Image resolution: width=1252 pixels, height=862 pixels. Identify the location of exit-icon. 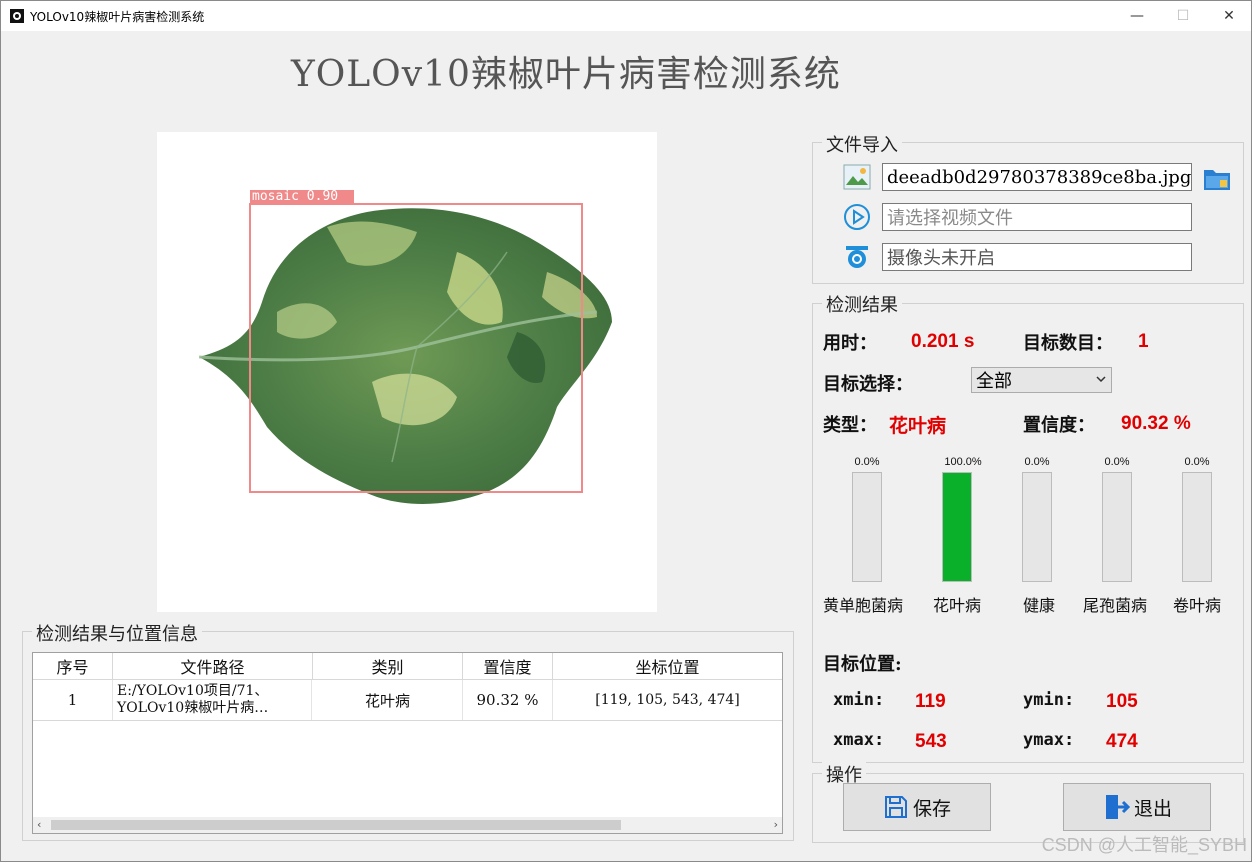
(1118, 807).